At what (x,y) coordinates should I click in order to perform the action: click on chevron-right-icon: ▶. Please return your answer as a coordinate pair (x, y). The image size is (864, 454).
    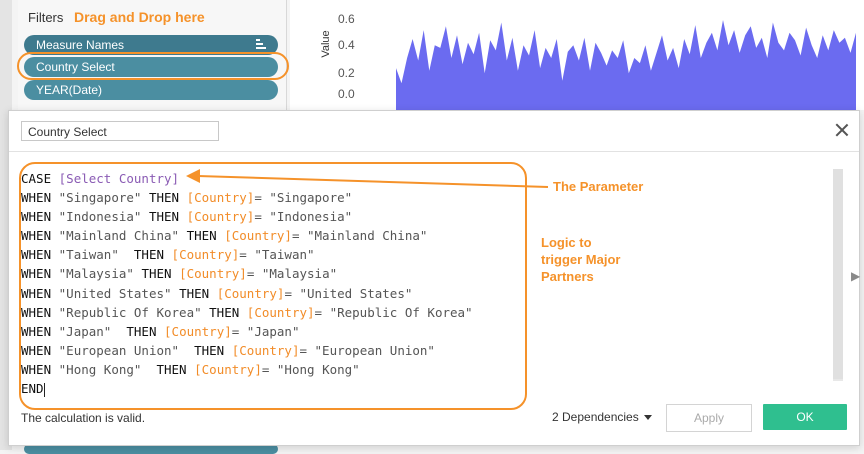
    Looking at the image, I should click on (855, 276).